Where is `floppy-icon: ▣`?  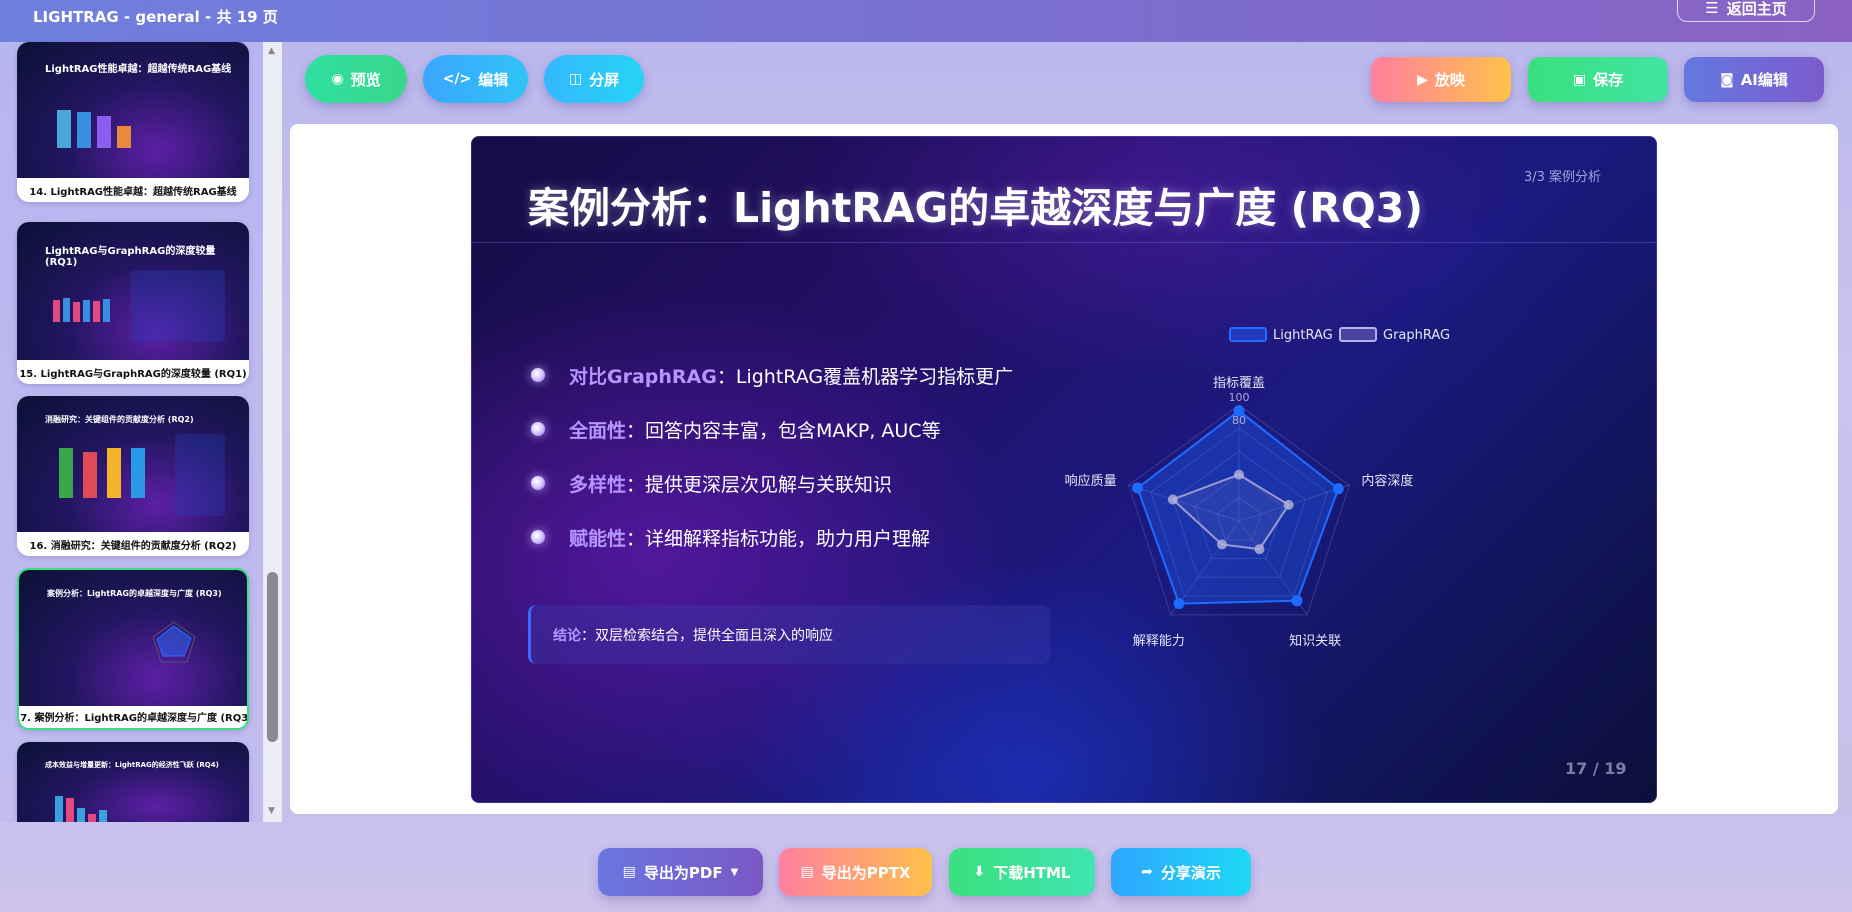 floppy-icon: ▣ is located at coordinates (1579, 79).